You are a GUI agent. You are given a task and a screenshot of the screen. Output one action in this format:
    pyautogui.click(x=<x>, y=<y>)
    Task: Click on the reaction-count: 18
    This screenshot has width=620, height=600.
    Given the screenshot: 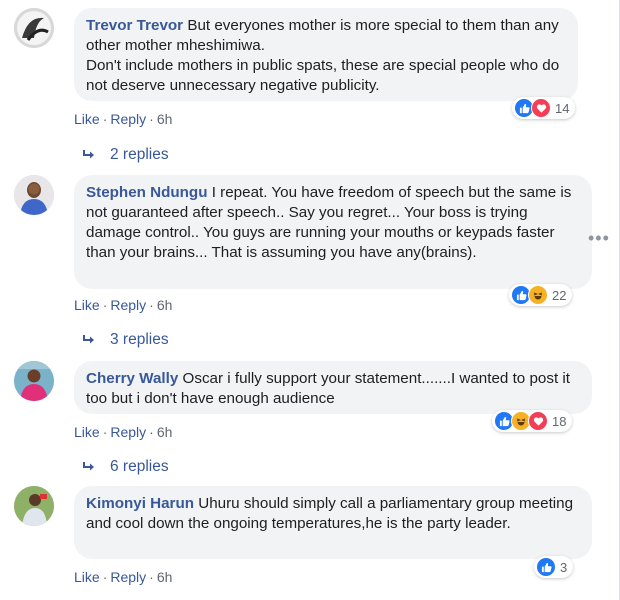 What is the action you would take?
    pyautogui.click(x=559, y=421)
    